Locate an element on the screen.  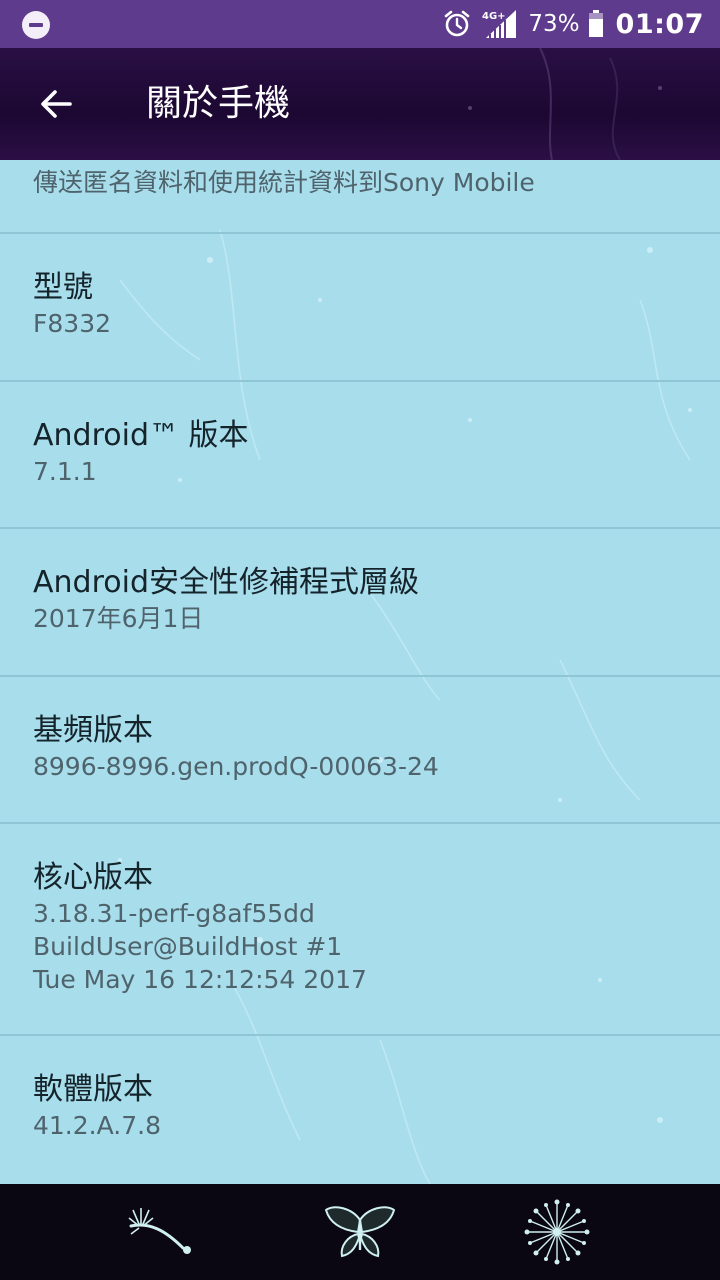
navigation-bar is located at coordinates (360, 1232).